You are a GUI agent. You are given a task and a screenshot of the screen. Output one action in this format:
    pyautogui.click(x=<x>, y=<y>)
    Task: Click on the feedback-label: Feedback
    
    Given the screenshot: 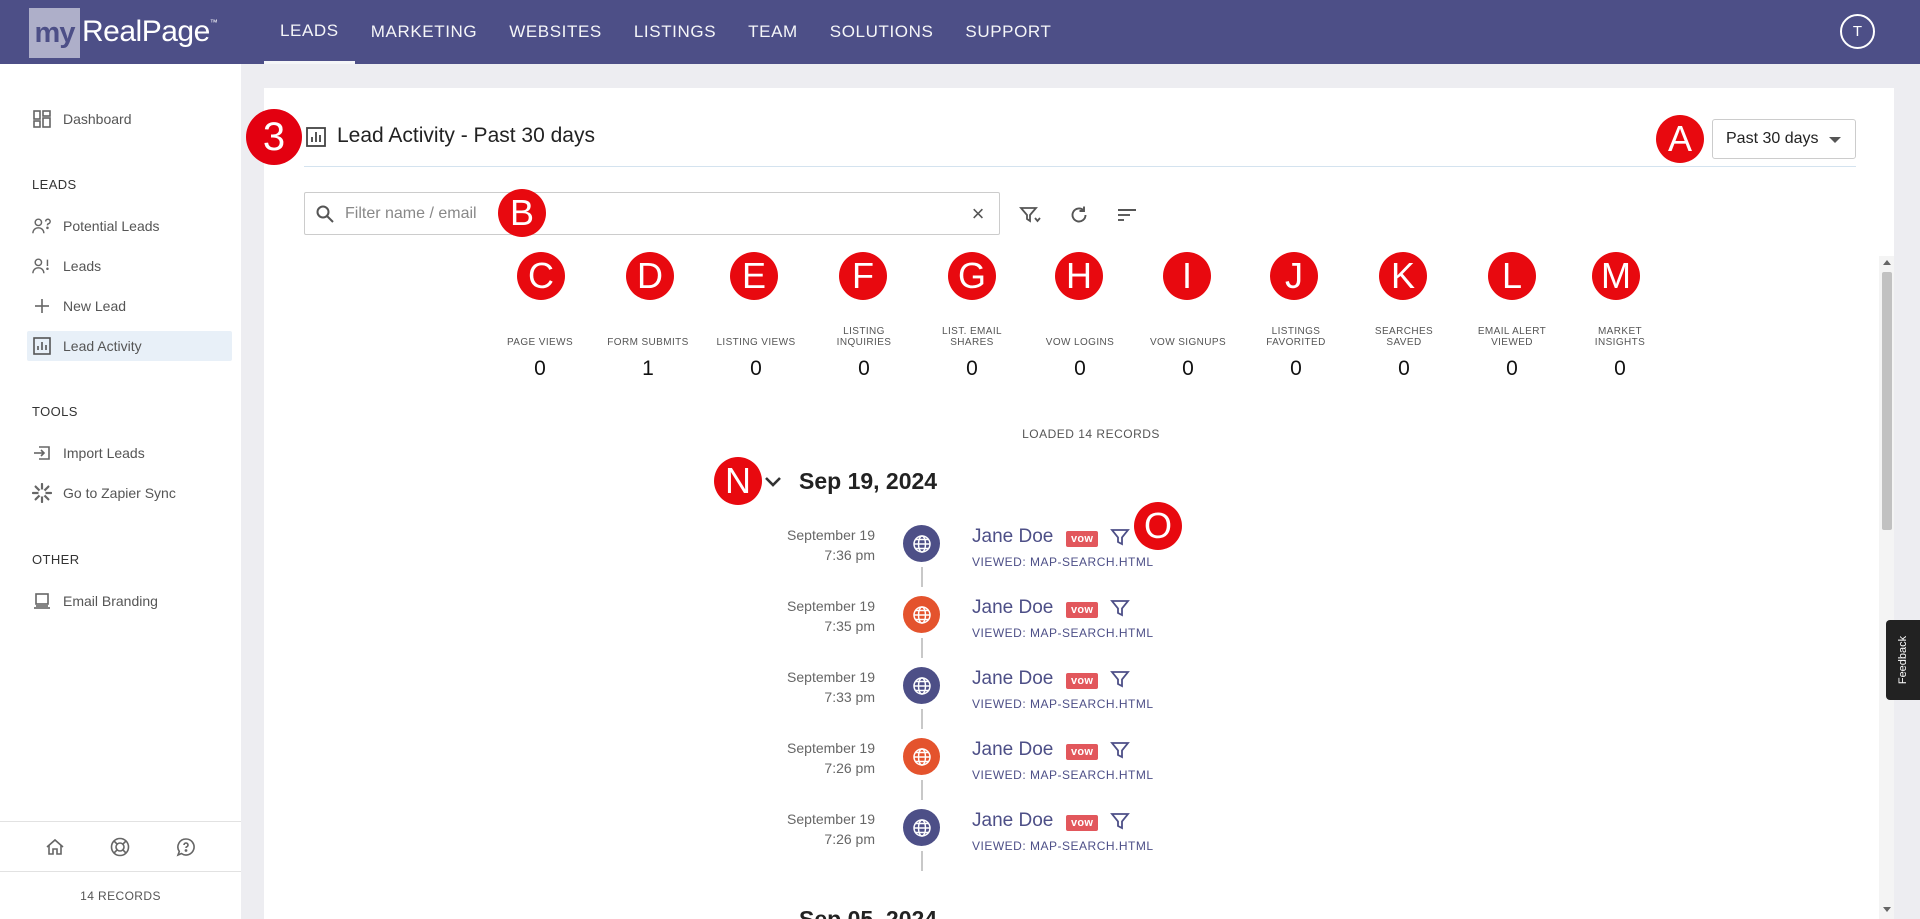 What is the action you would take?
    pyautogui.click(x=1903, y=660)
    